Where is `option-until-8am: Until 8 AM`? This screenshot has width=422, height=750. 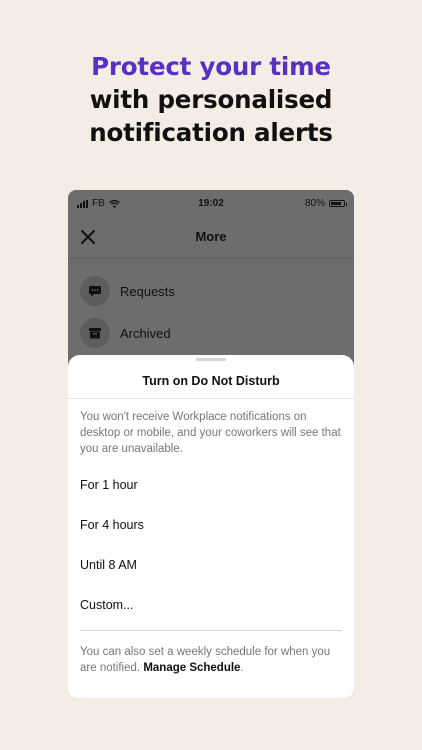 option-until-8am: Until 8 AM is located at coordinates (108, 565).